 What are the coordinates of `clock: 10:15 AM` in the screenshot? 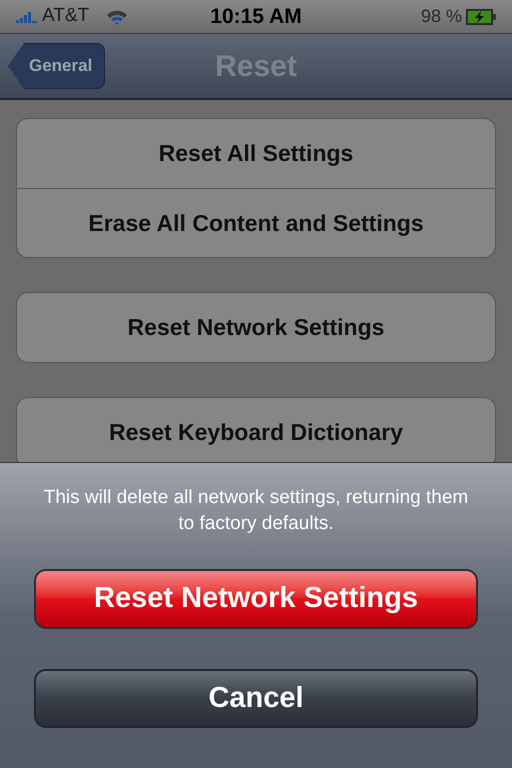 It's located at (256, 17).